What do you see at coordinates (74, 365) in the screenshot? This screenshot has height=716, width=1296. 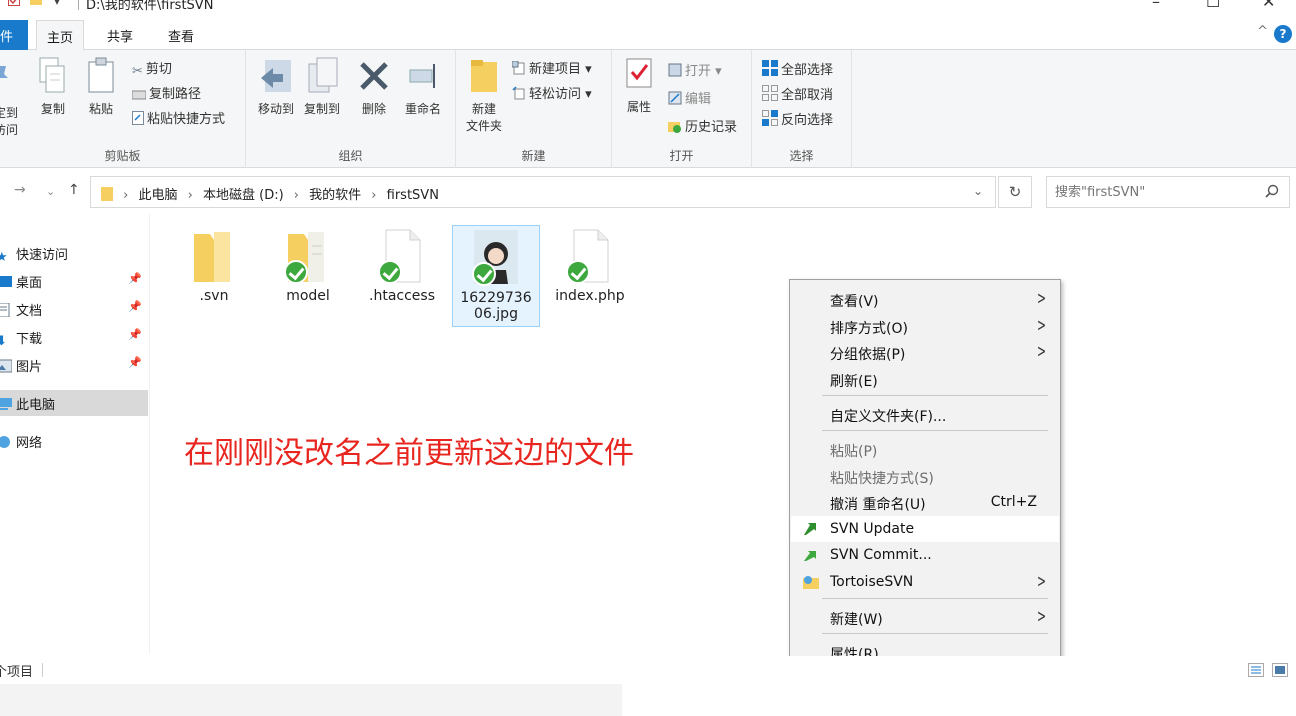 I see `sidebar-item-pictures: 图片 📌` at bounding box center [74, 365].